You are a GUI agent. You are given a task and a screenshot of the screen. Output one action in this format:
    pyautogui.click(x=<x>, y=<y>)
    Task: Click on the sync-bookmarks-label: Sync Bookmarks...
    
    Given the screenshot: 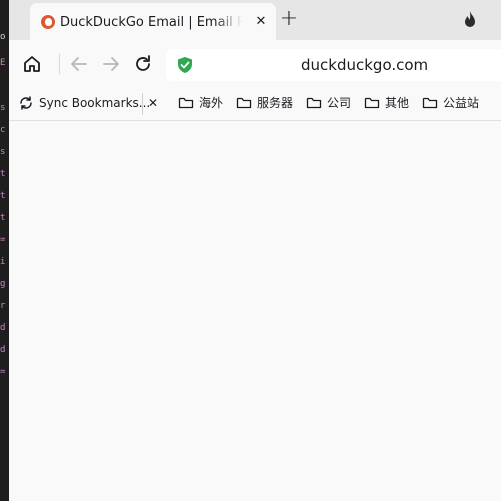 What is the action you would take?
    pyautogui.click(x=95, y=103)
    